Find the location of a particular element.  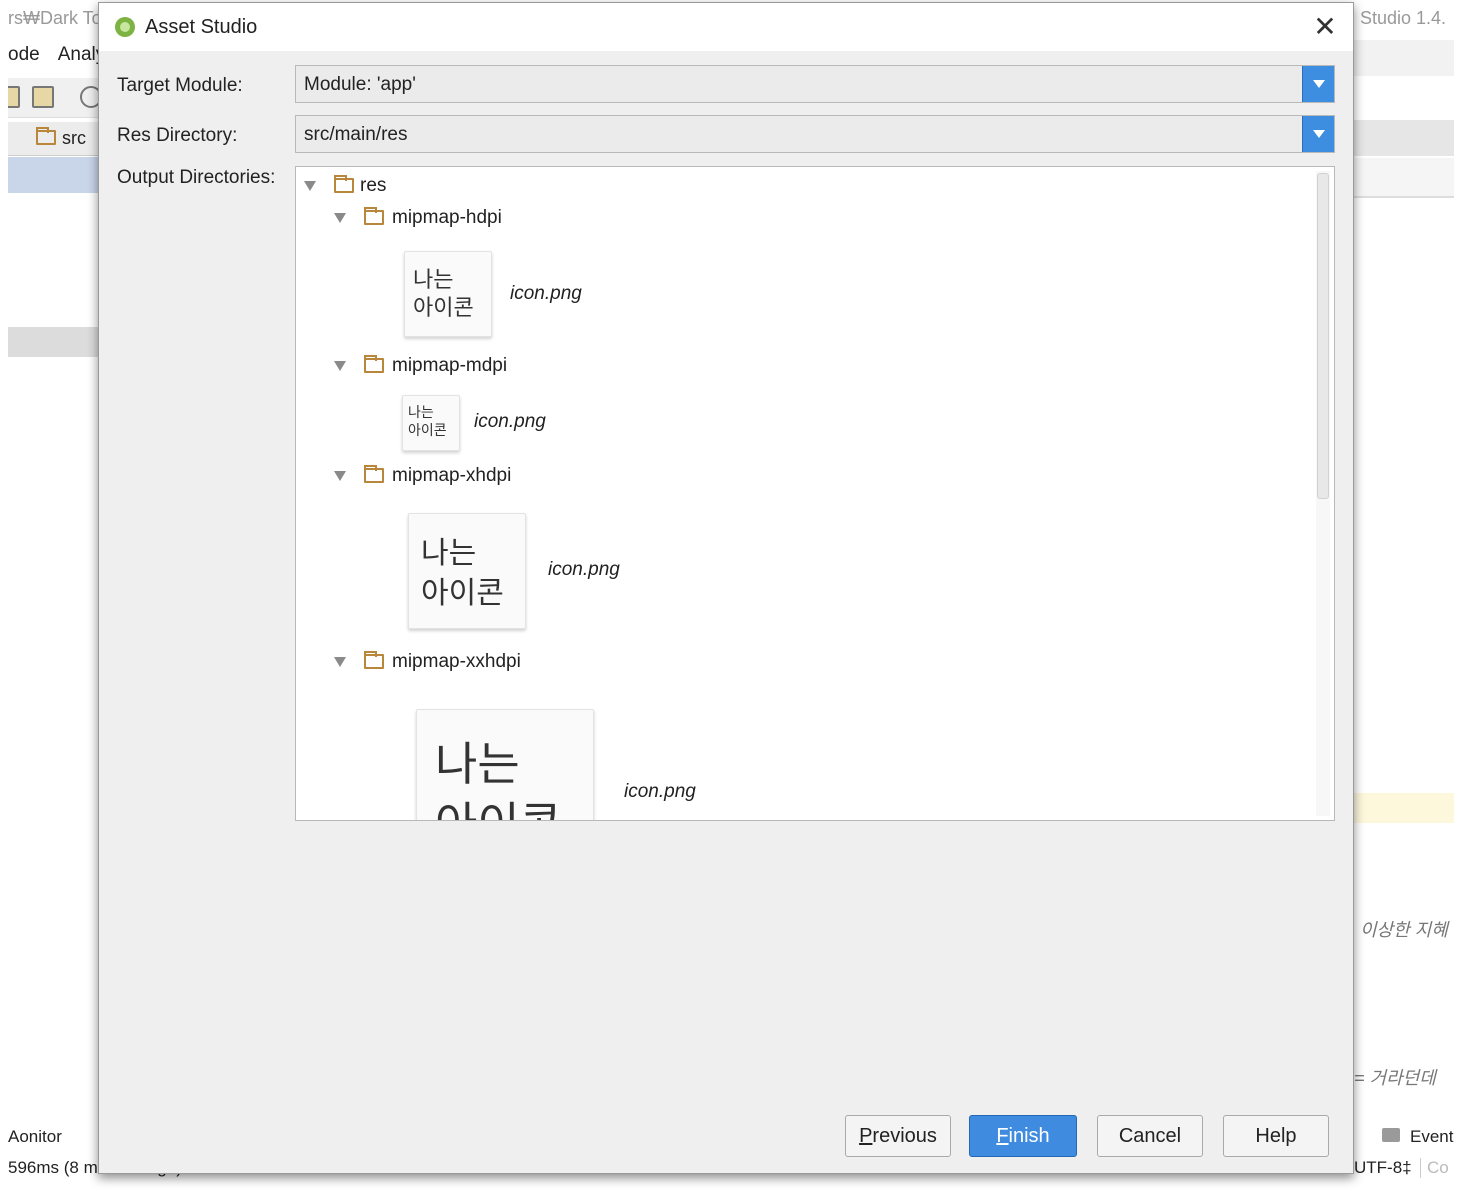

editor-highlight-line is located at coordinates (1404, 808).